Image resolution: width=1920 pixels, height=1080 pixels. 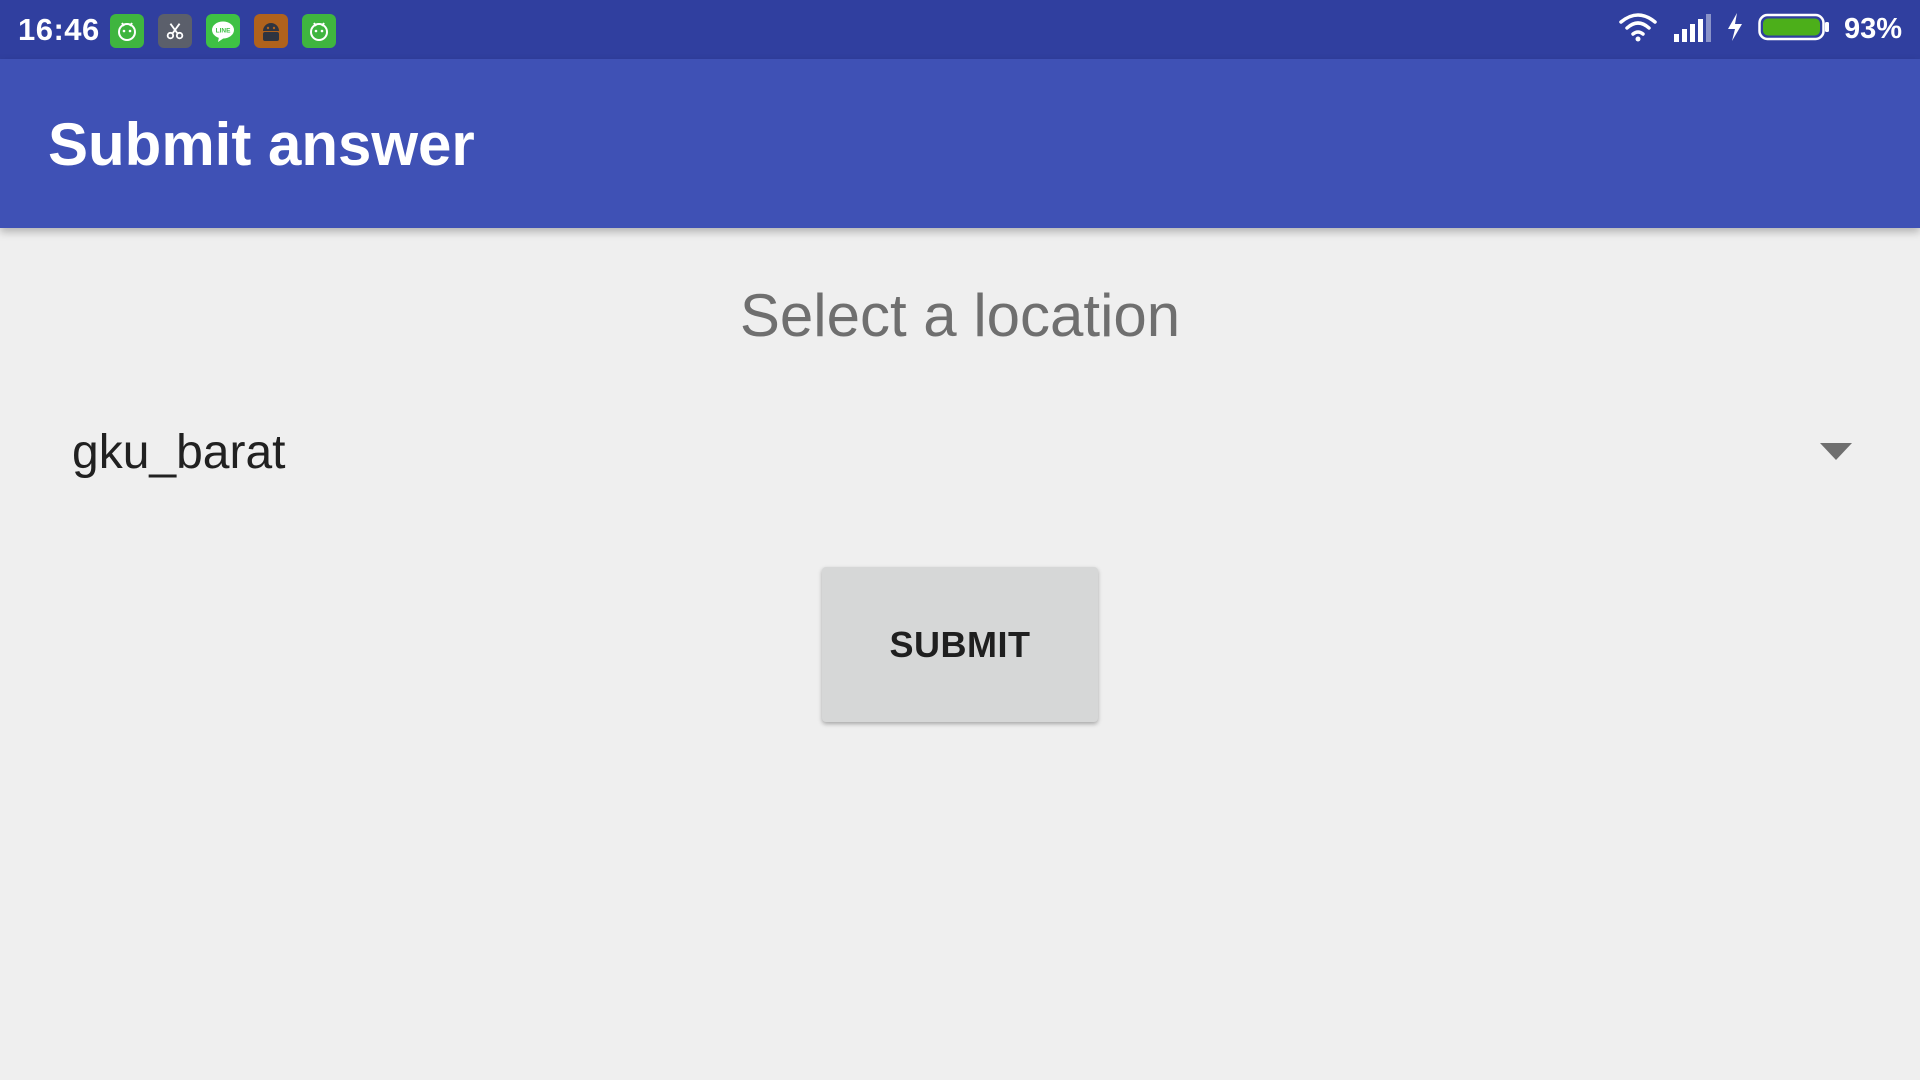 I want to click on status-time: 16:46, so click(x=59, y=29).